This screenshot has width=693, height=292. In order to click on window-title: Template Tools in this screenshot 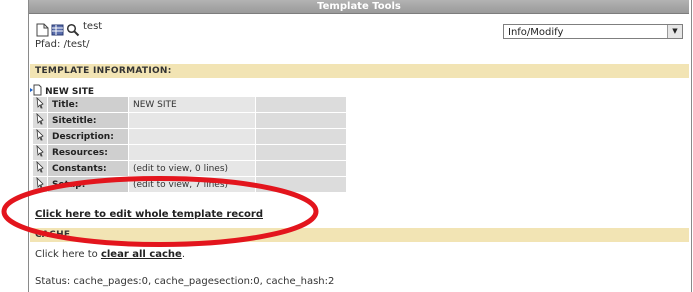, I will do `click(359, 7)`.